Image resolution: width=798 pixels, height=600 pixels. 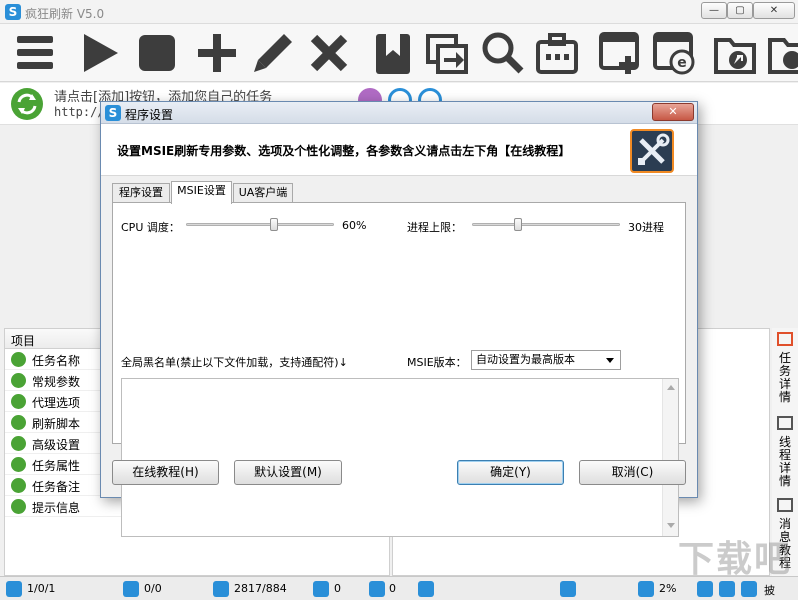 What do you see at coordinates (769, 590) in the screenshot?
I see `status-tail: 披` at bounding box center [769, 590].